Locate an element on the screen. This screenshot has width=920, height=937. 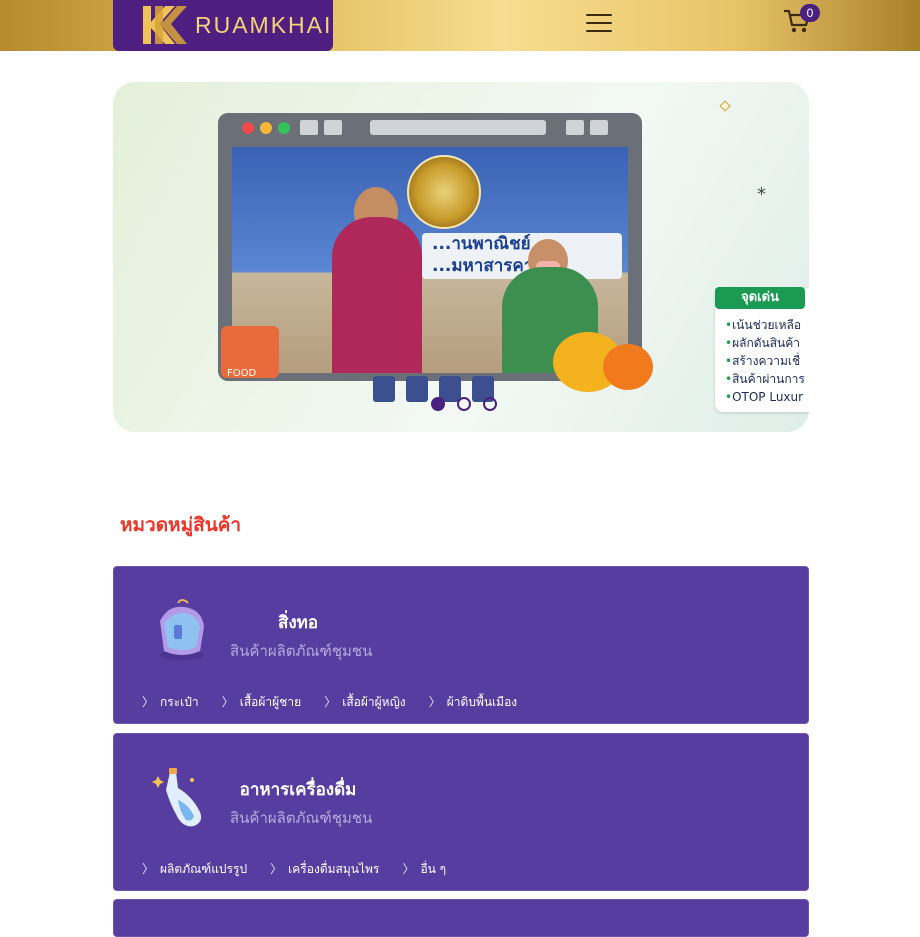
logo-text: RUAMKHAI is located at coordinates (264, 25).